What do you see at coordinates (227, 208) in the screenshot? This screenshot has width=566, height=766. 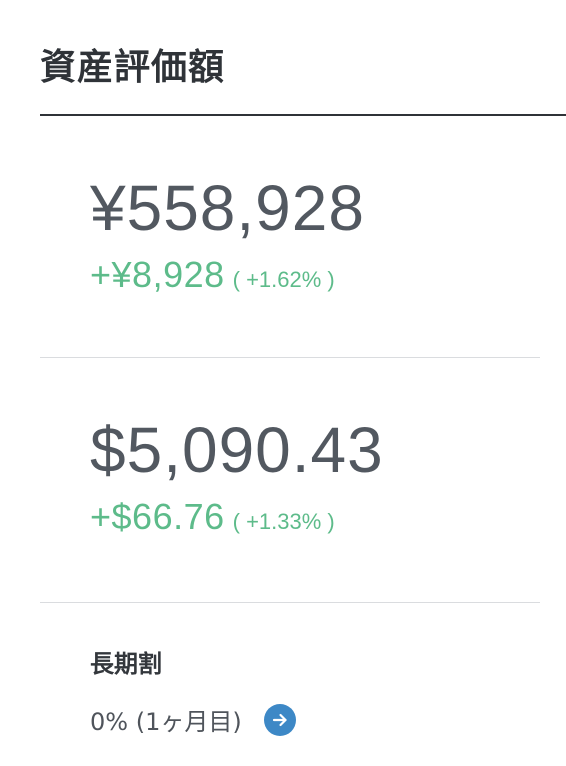 I see `jpy-asset-value: ¥558,928` at bounding box center [227, 208].